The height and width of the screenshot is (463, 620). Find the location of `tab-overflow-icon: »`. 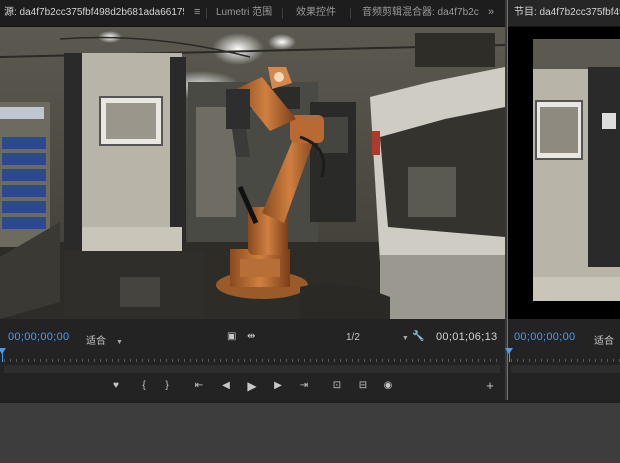

tab-overflow-icon: » is located at coordinates (491, 13).